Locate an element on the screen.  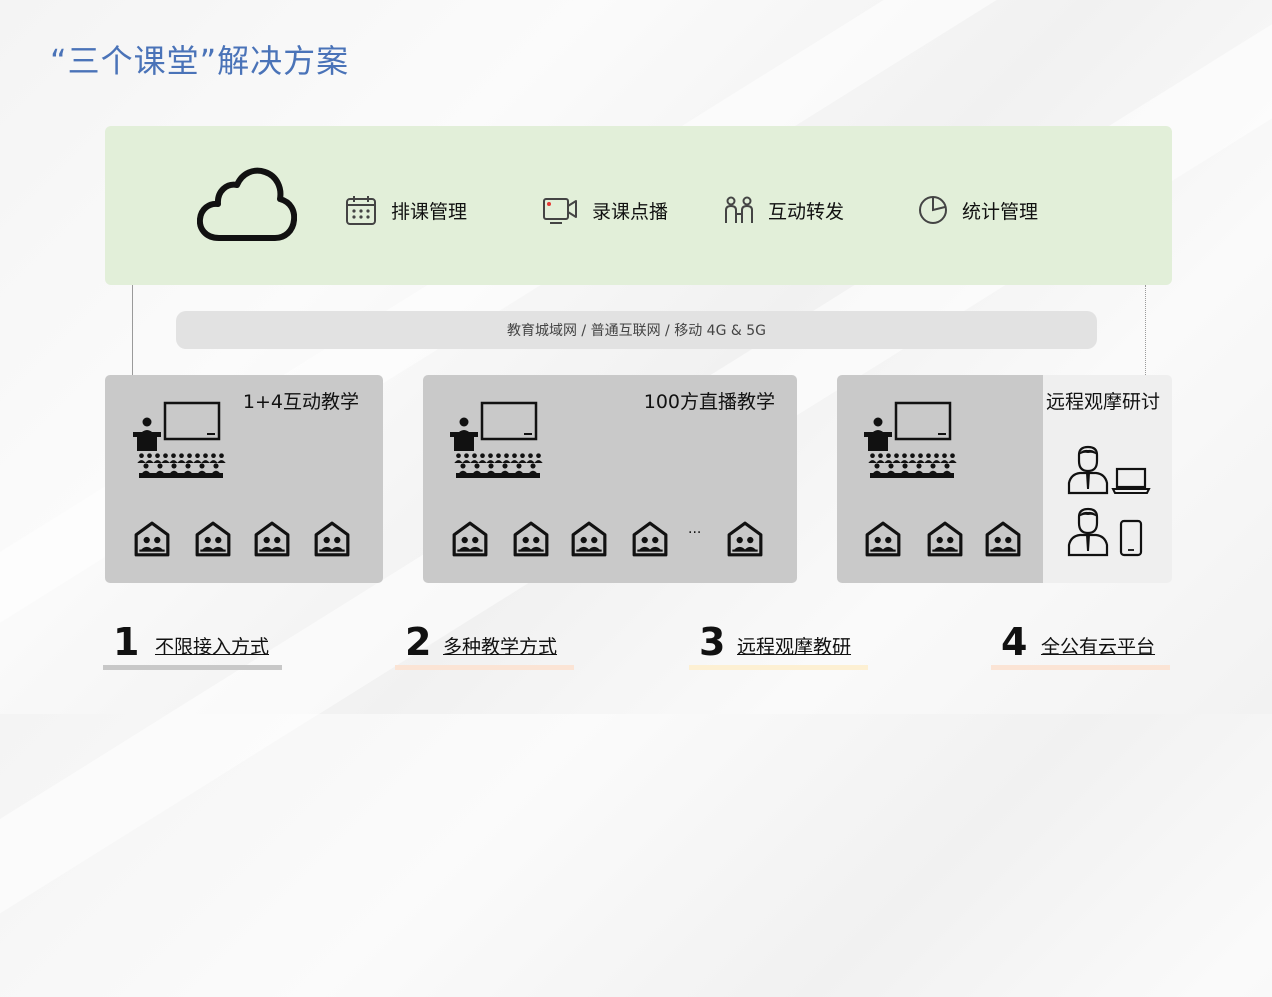
feature-statistics: 统计管理 is located at coordinates (978, 210).